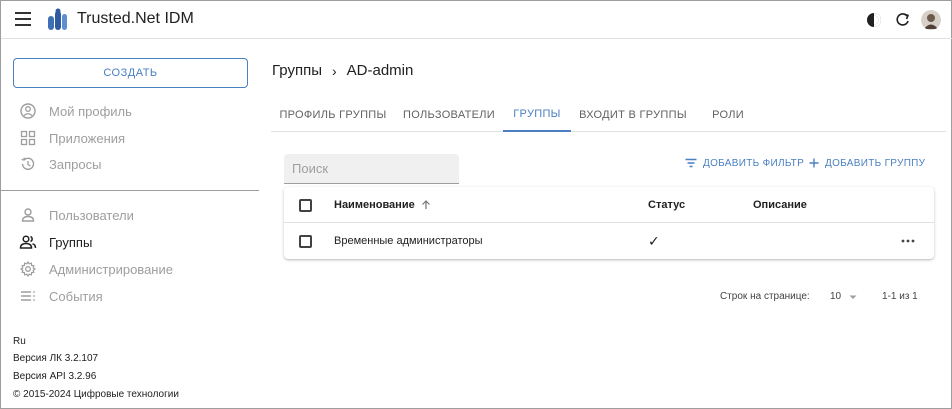  What do you see at coordinates (380, 70) in the screenshot?
I see `breadcrumb-current: AD-admin` at bounding box center [380, 70].